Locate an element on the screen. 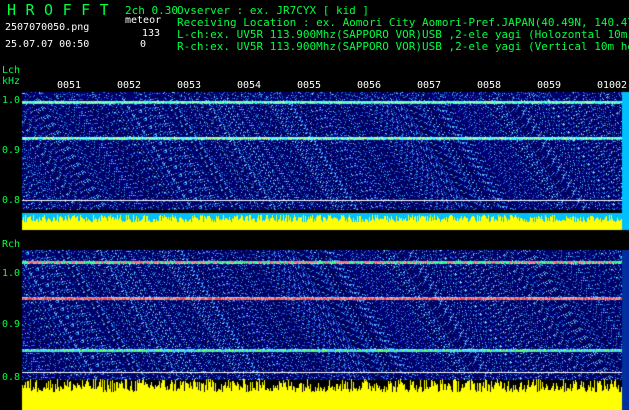 This screenshot has height=410, width=629. time-tick: 0052 is located at coordinates (129, 85).